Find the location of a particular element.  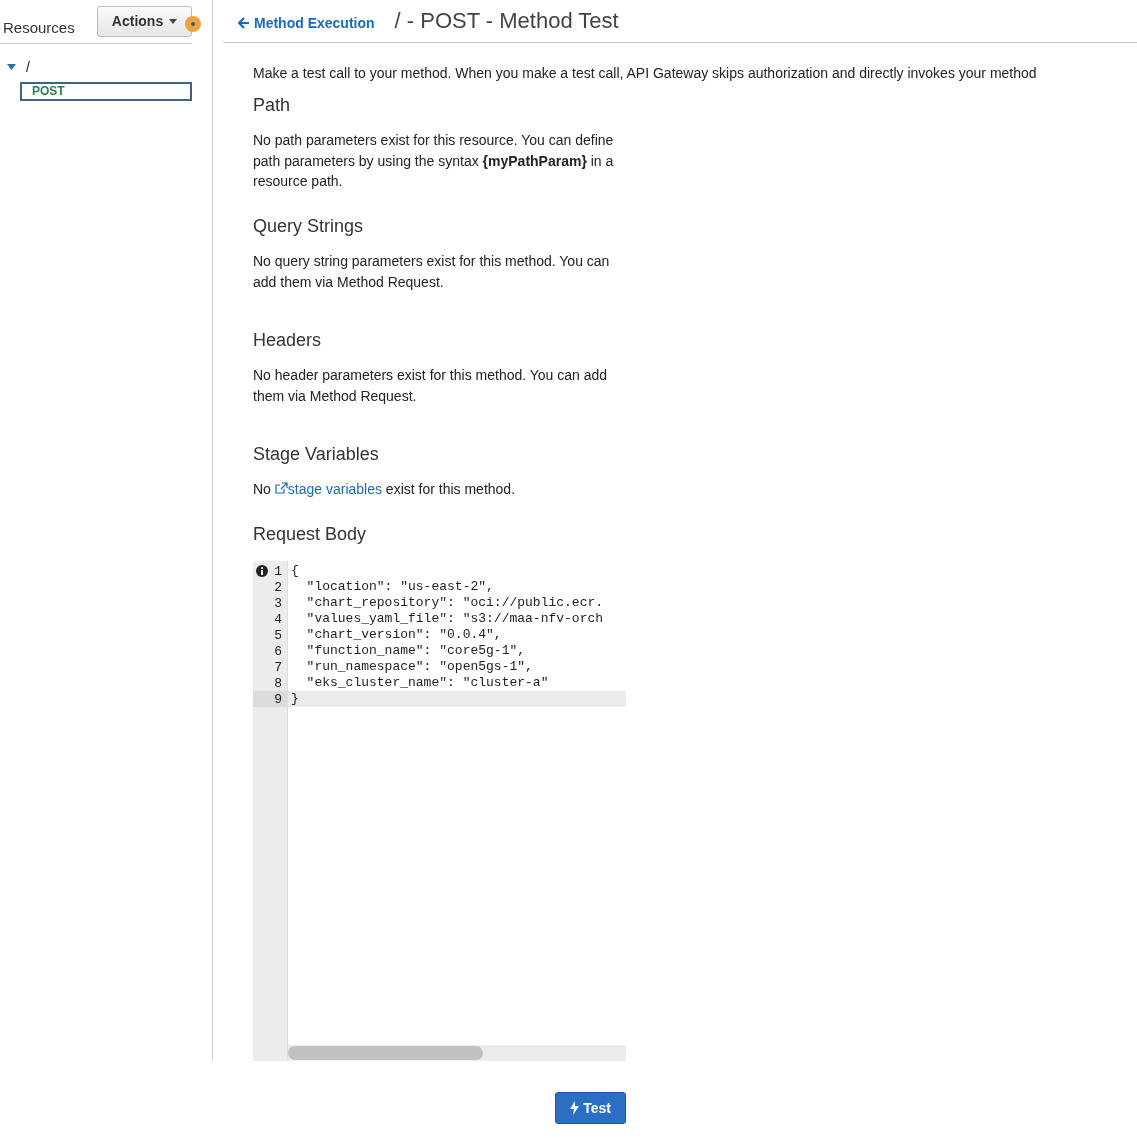

tree-item: / is located at coordinates (96, 67).